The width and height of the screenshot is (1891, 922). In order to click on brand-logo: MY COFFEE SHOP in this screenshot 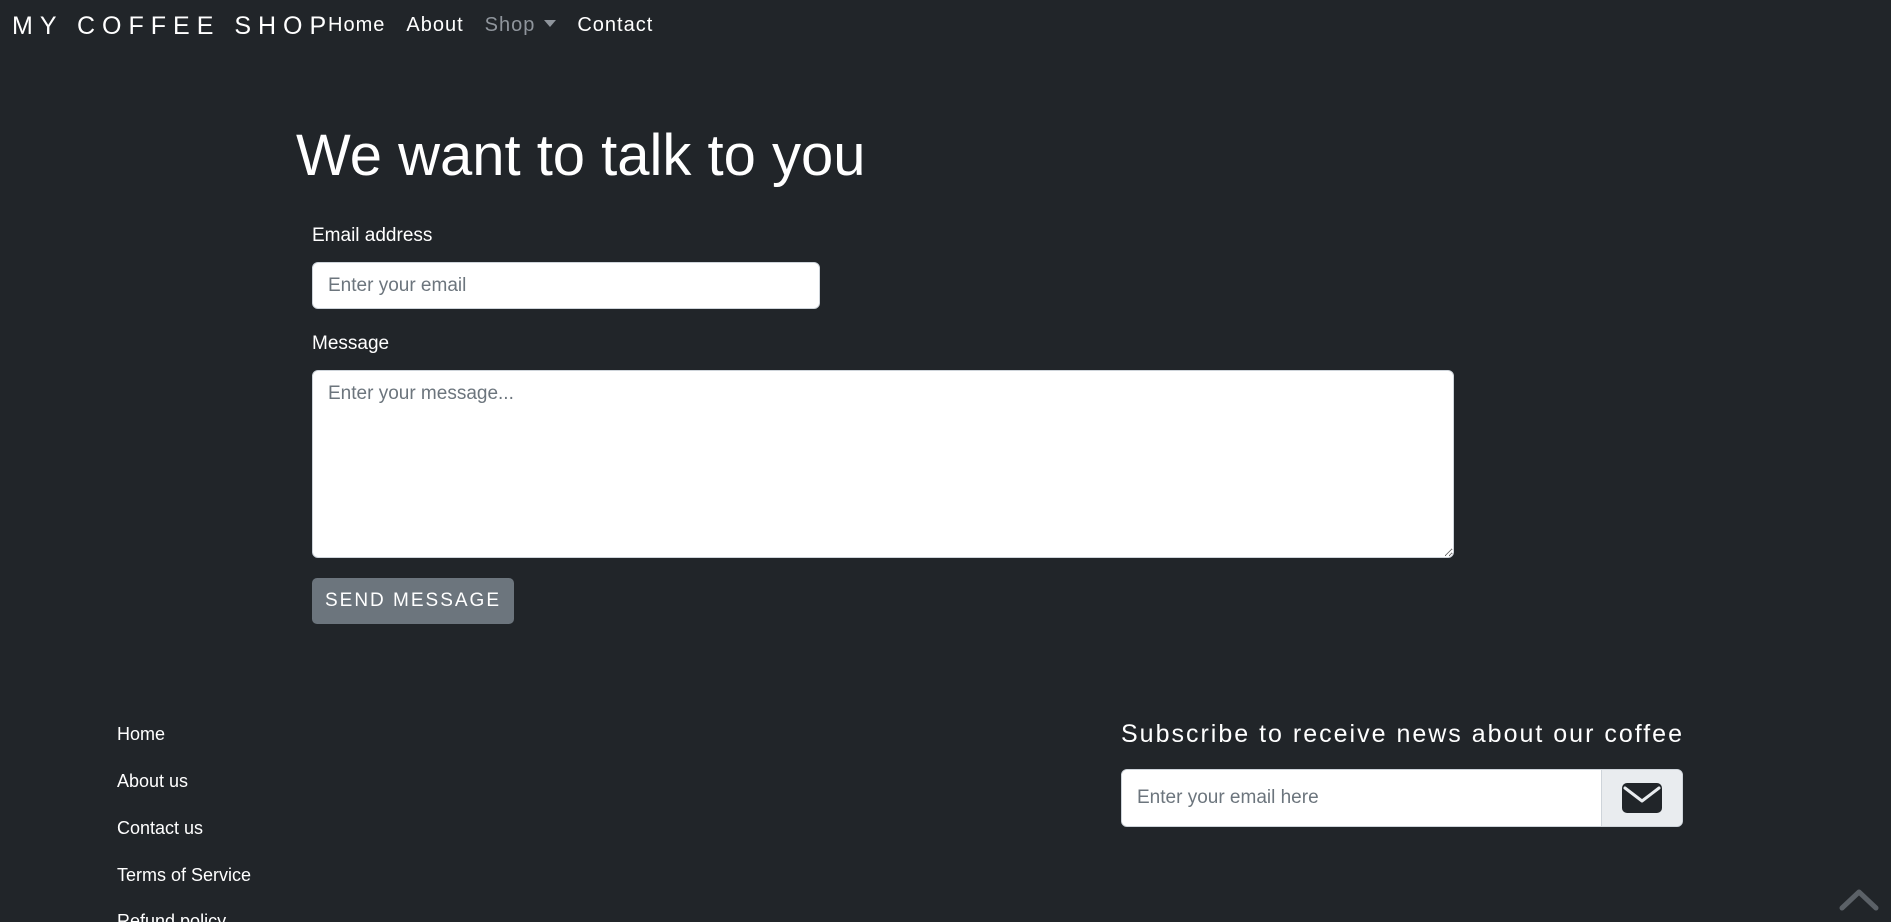, I will do `click(172, 26)`.